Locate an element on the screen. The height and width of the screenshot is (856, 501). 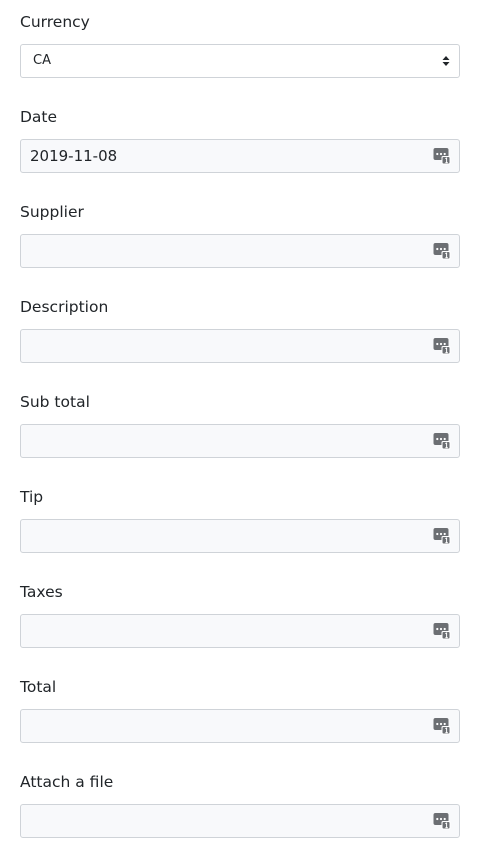
date-label: Date is located at coordinates (39, 117).